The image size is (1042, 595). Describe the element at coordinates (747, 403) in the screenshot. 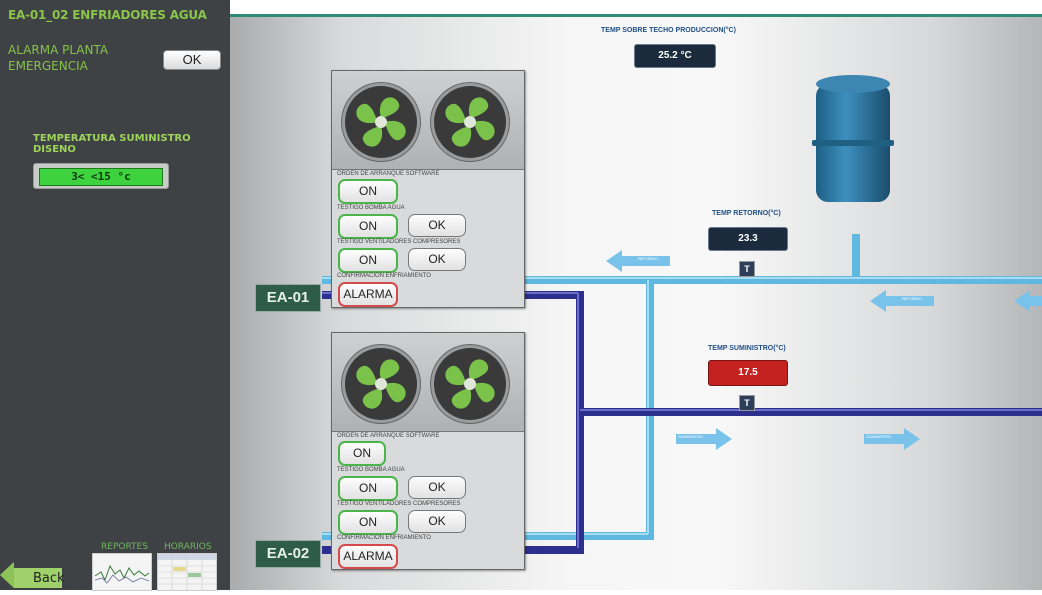

I see `supply-temp-sensor-icon: T` at that location.